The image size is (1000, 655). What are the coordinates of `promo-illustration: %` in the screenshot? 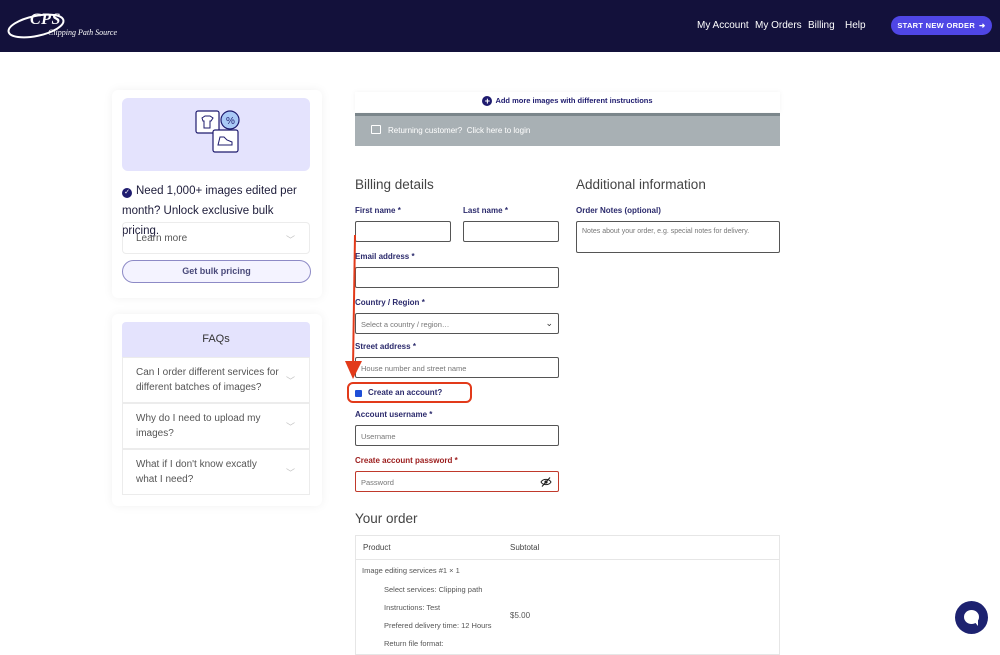 It's located at (216, 134).